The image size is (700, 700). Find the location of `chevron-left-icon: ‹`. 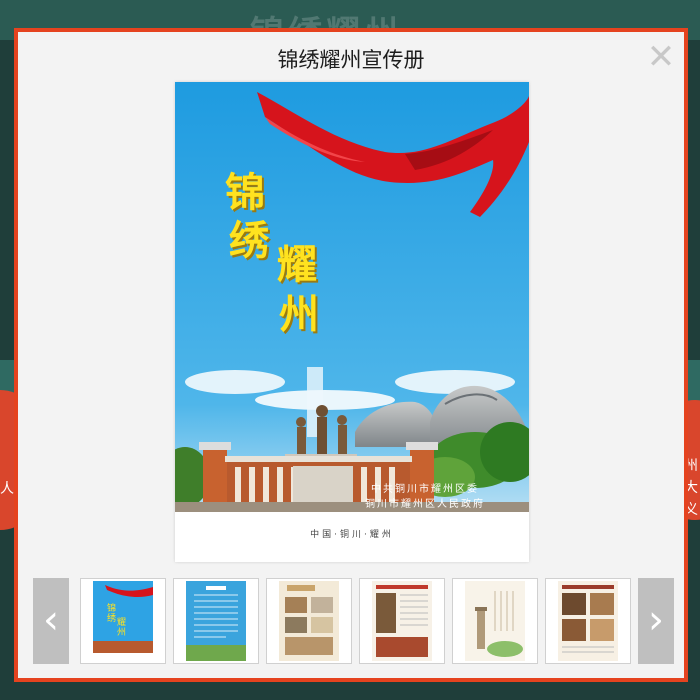

chevron-left-icon: ‹ is located at coordinates (51, 621).